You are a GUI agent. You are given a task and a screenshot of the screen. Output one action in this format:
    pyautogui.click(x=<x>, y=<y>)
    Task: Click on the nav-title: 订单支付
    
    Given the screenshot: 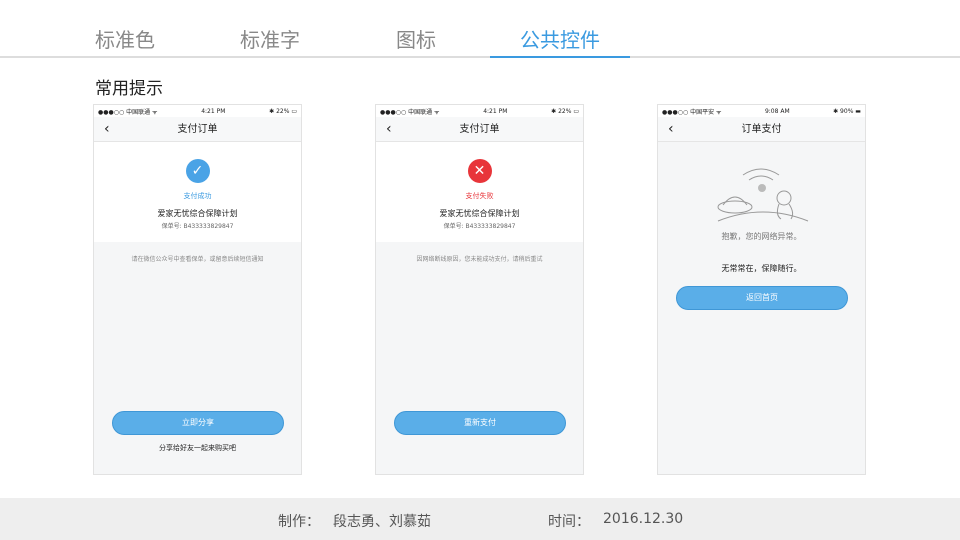 What is the action you would take?
    pyautogui.click(x=761, y=129)
    